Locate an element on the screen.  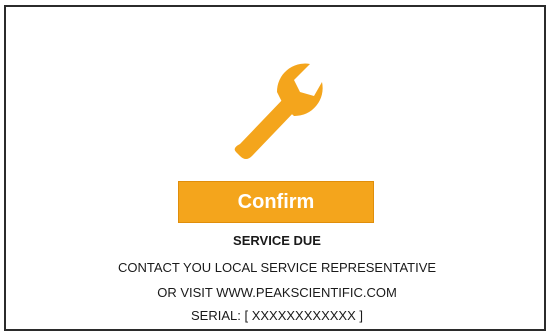
website-message: OR VISIT WWW.PEAKSCIENTIFIC.COM is located at coordinates (277, 292).